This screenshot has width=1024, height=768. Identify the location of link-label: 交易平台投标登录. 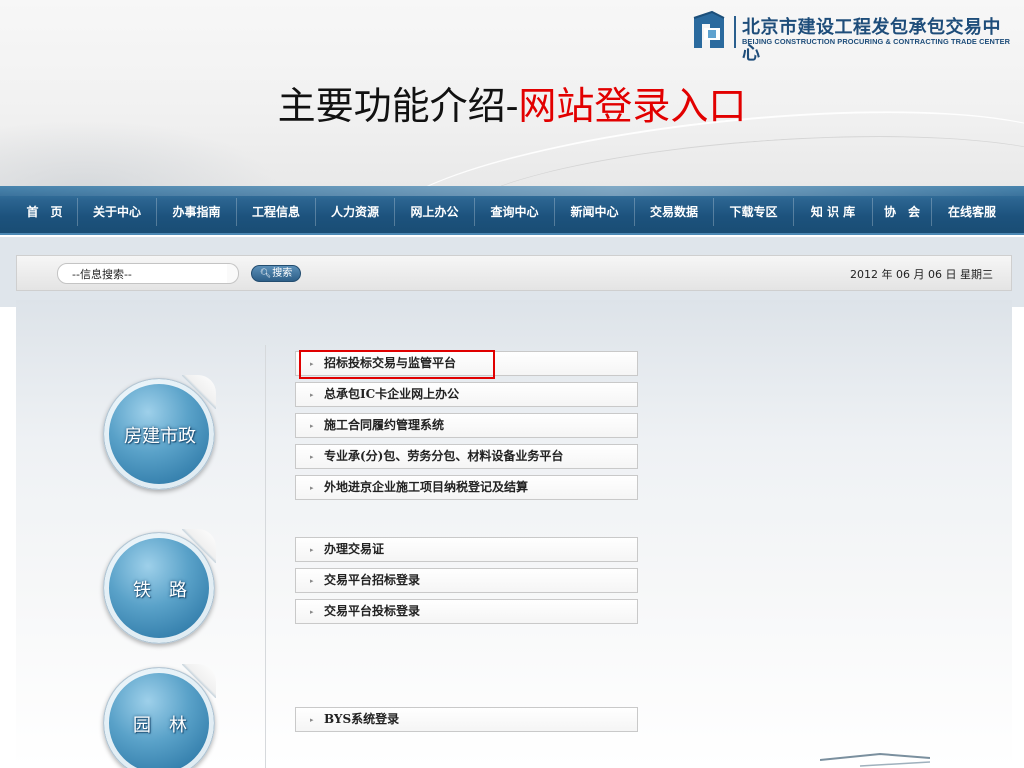
(372, 611).